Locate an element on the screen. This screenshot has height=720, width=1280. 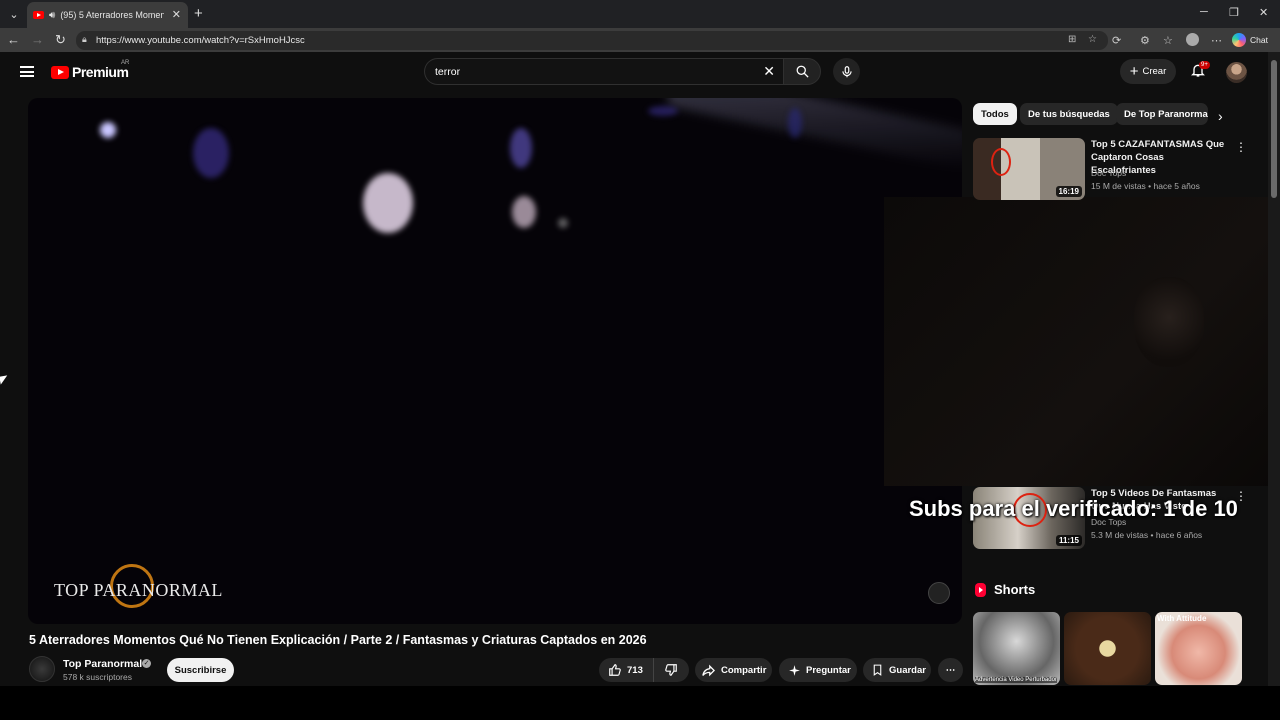
search-icon is located at coordinates (802, 71).